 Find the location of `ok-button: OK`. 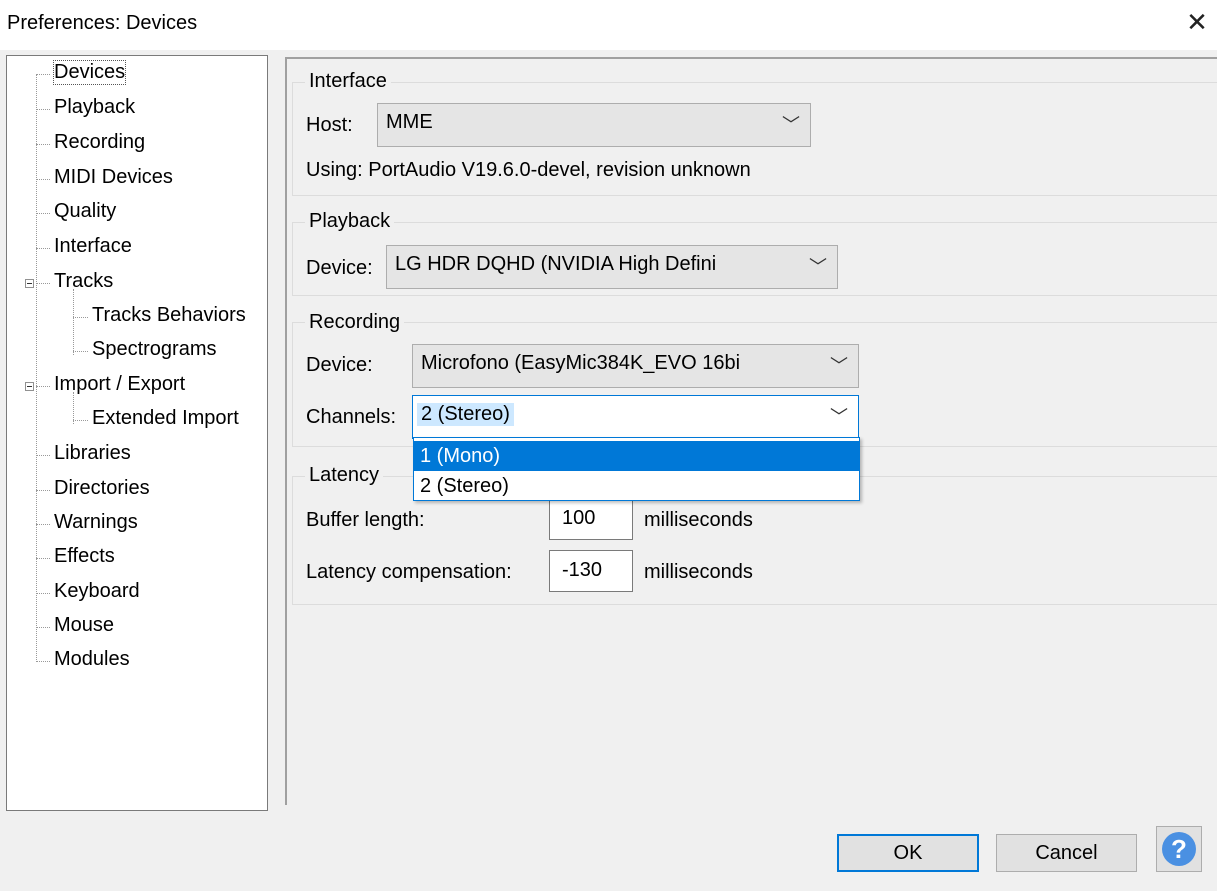

ok-button: OK is located at coordinates (908, 853).